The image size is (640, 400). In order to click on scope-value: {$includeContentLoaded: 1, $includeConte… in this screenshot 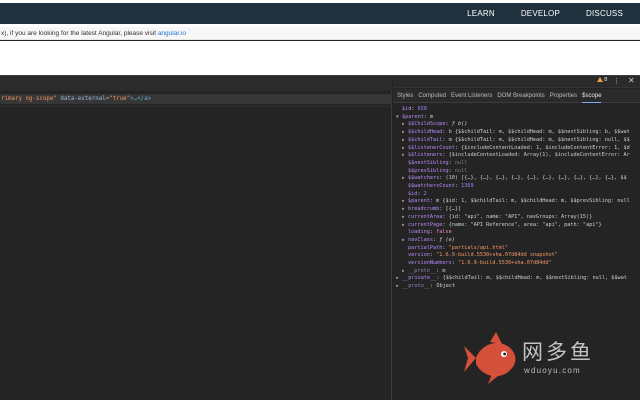, I will do `click(545, 147)`.